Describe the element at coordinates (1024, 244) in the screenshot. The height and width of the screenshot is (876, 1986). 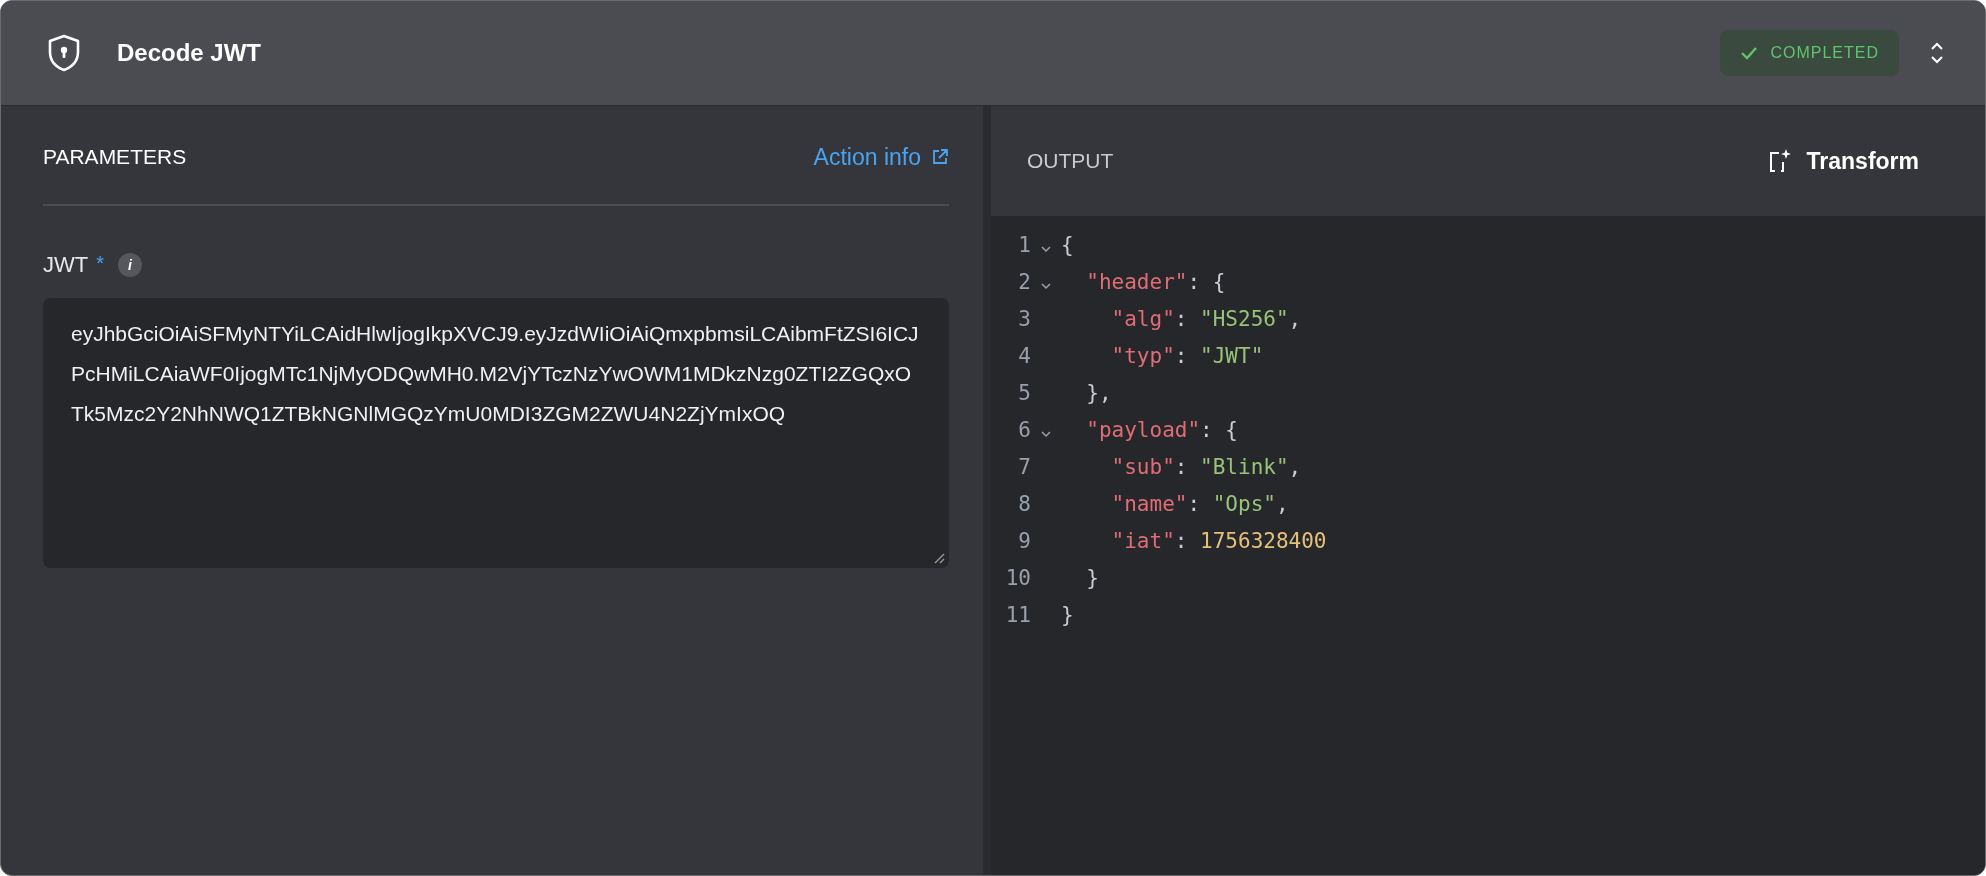
I see `line-number: 1` at that location.